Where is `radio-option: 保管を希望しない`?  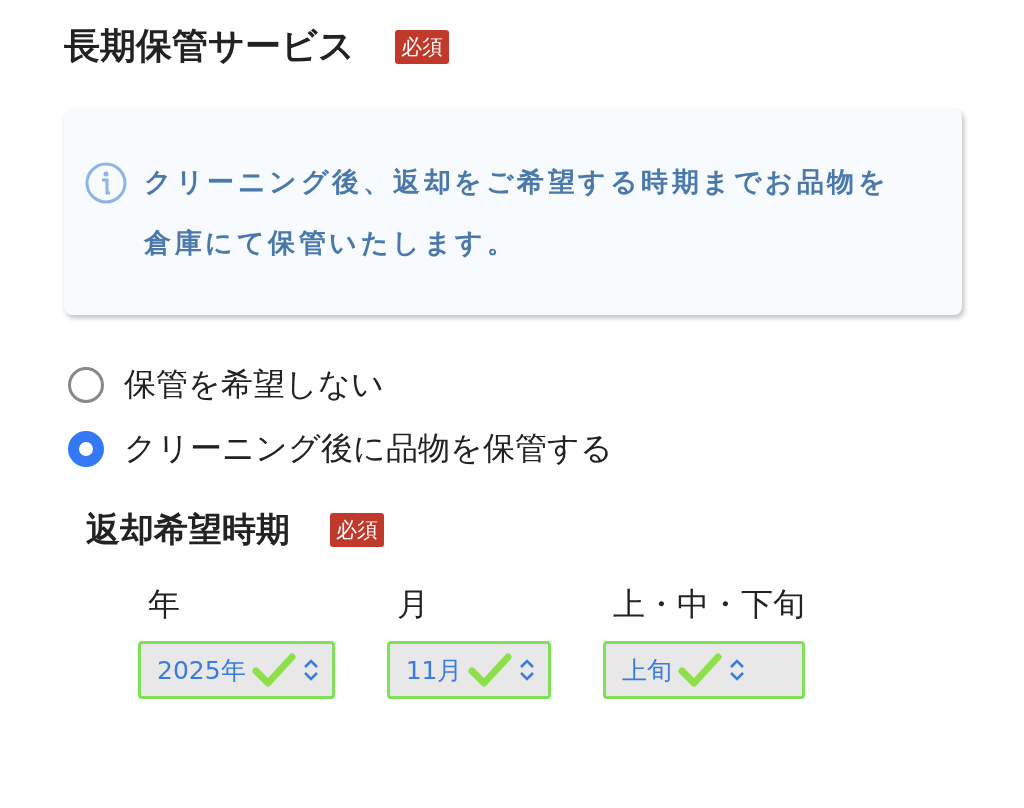
radio-option: 保管を希望しない is located at coordinates (544, 385).